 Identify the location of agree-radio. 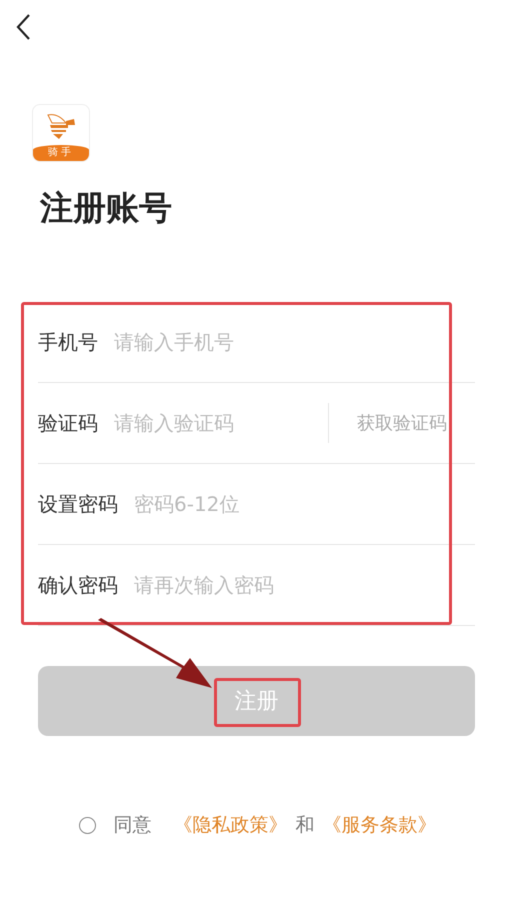
(87, 825).